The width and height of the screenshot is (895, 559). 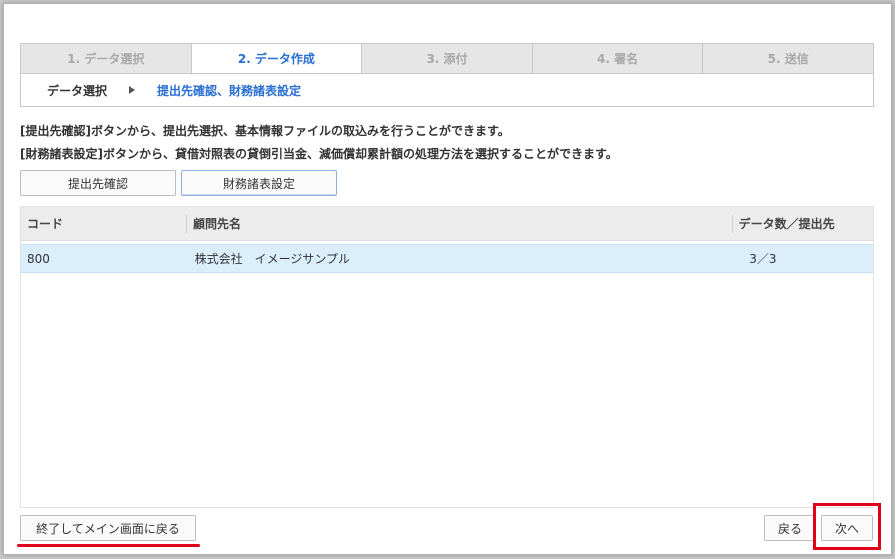 What do you see at coordinates (77, 90) in the screenshot?
I see `substep-done: データ選択` at bounding box center [77, 90].